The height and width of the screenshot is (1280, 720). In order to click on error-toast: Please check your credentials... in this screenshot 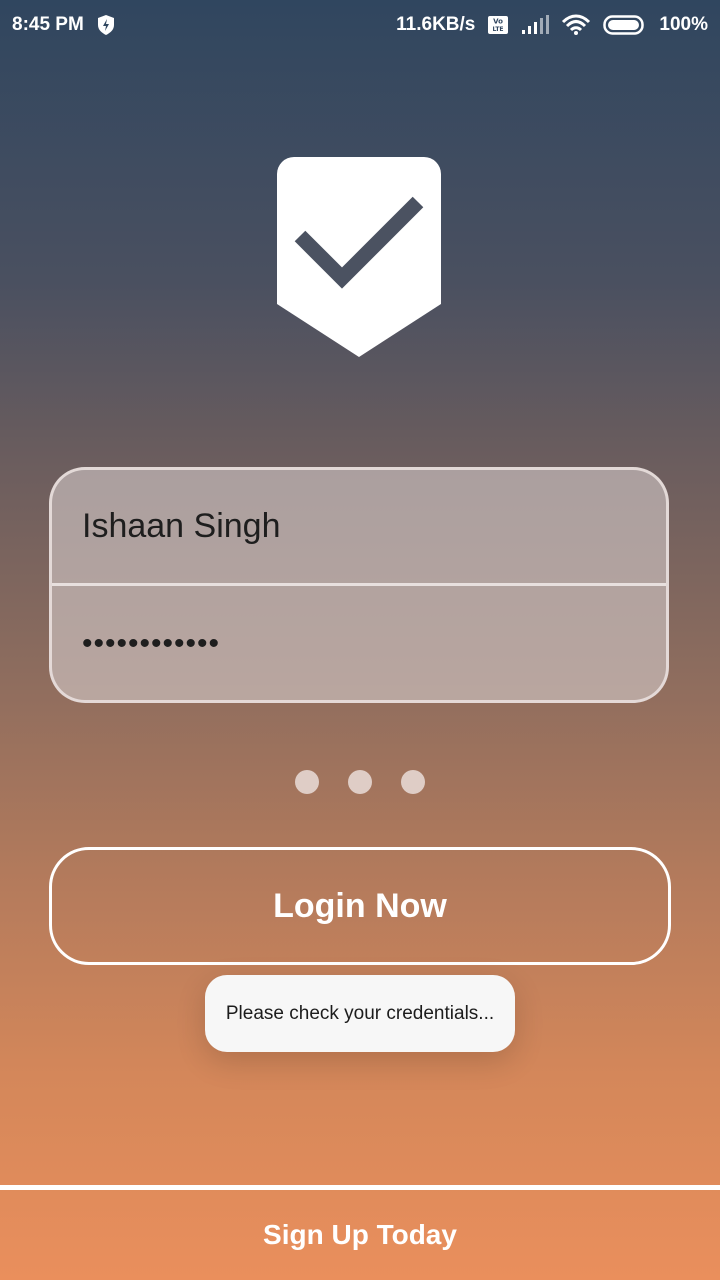, I will do `click(360, 1013)`.